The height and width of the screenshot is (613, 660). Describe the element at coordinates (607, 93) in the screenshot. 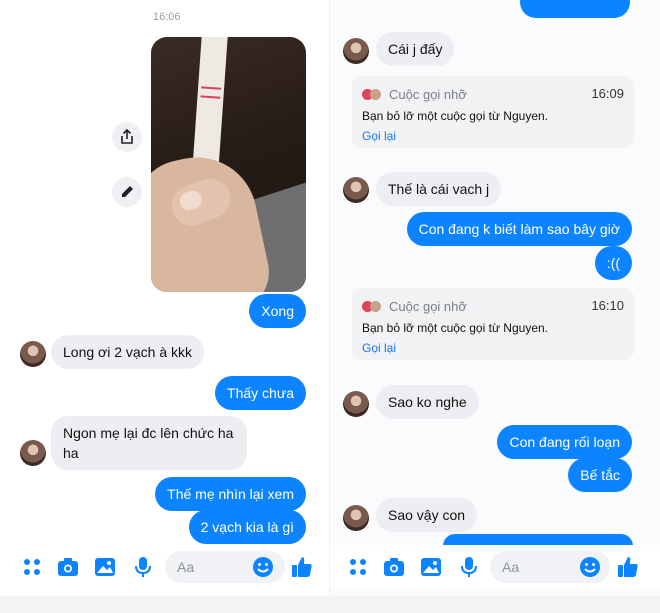

I see `missed-call-time: 16:09` at that location.